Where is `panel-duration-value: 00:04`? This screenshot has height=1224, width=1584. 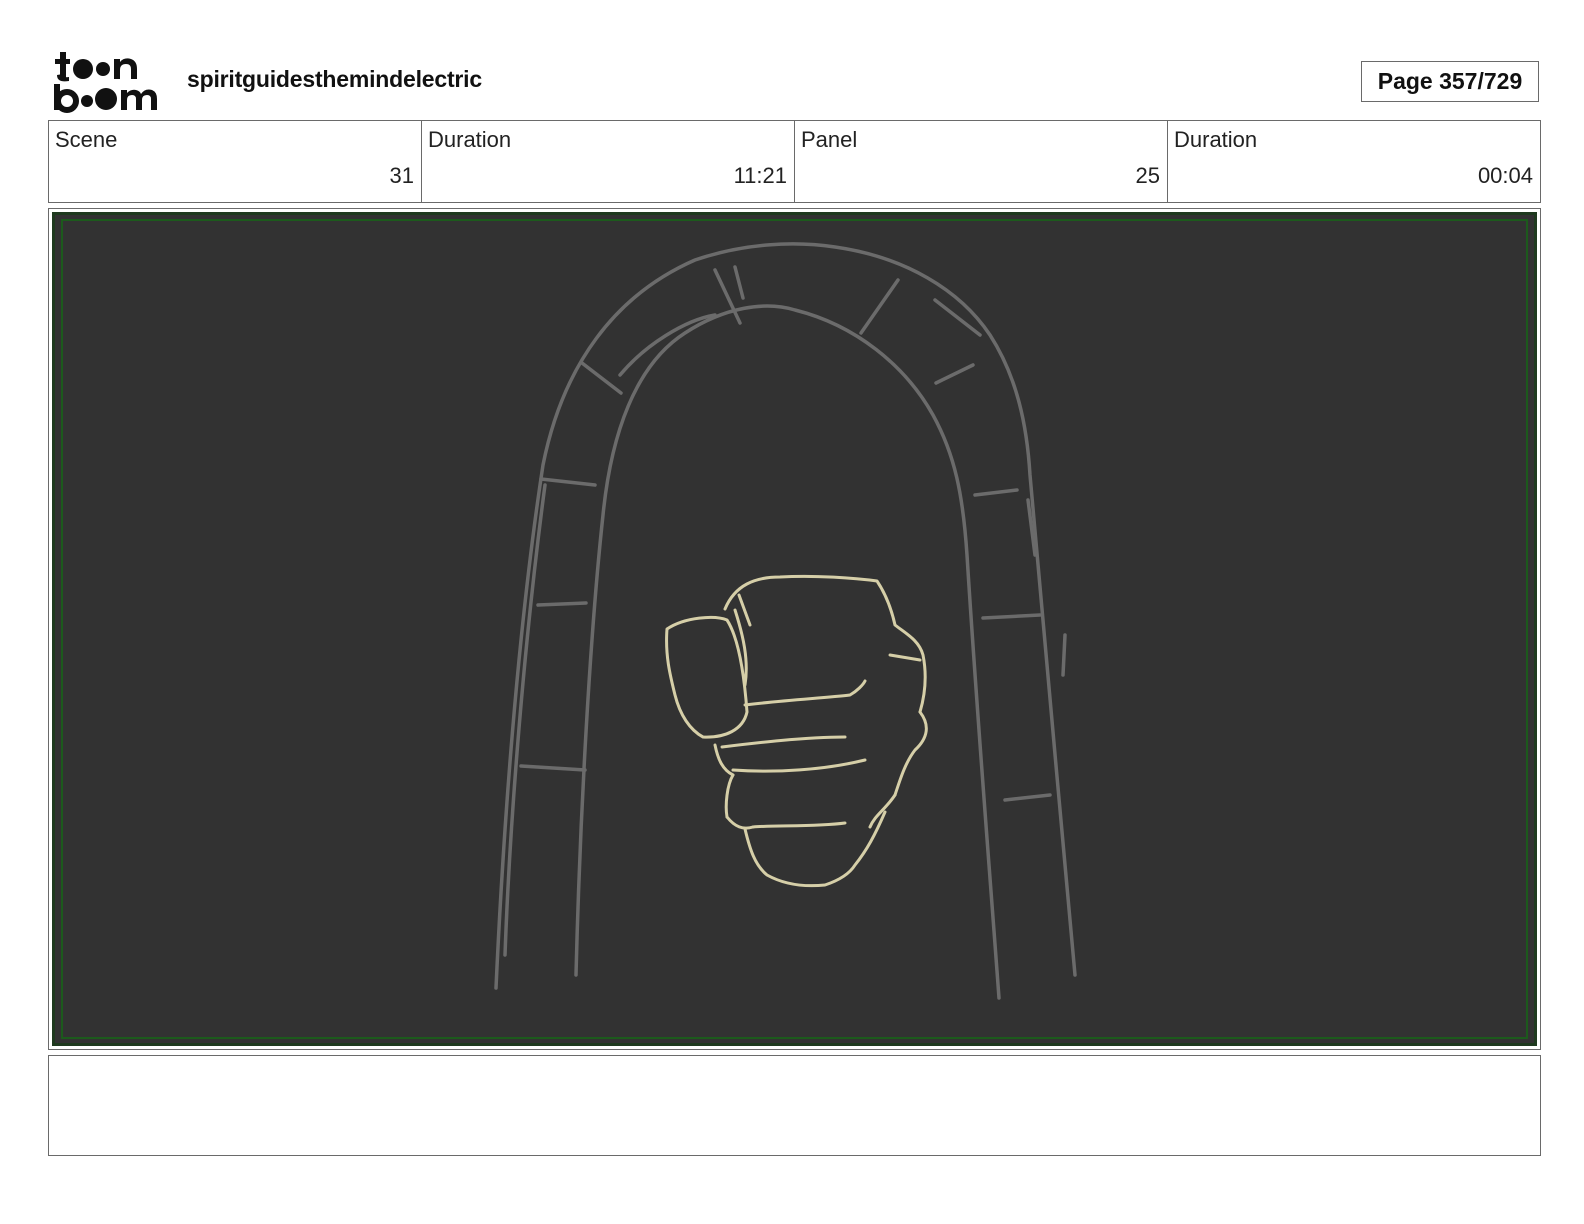
panel-duration-value: 00:04 is located at coordinates (1505, 175).